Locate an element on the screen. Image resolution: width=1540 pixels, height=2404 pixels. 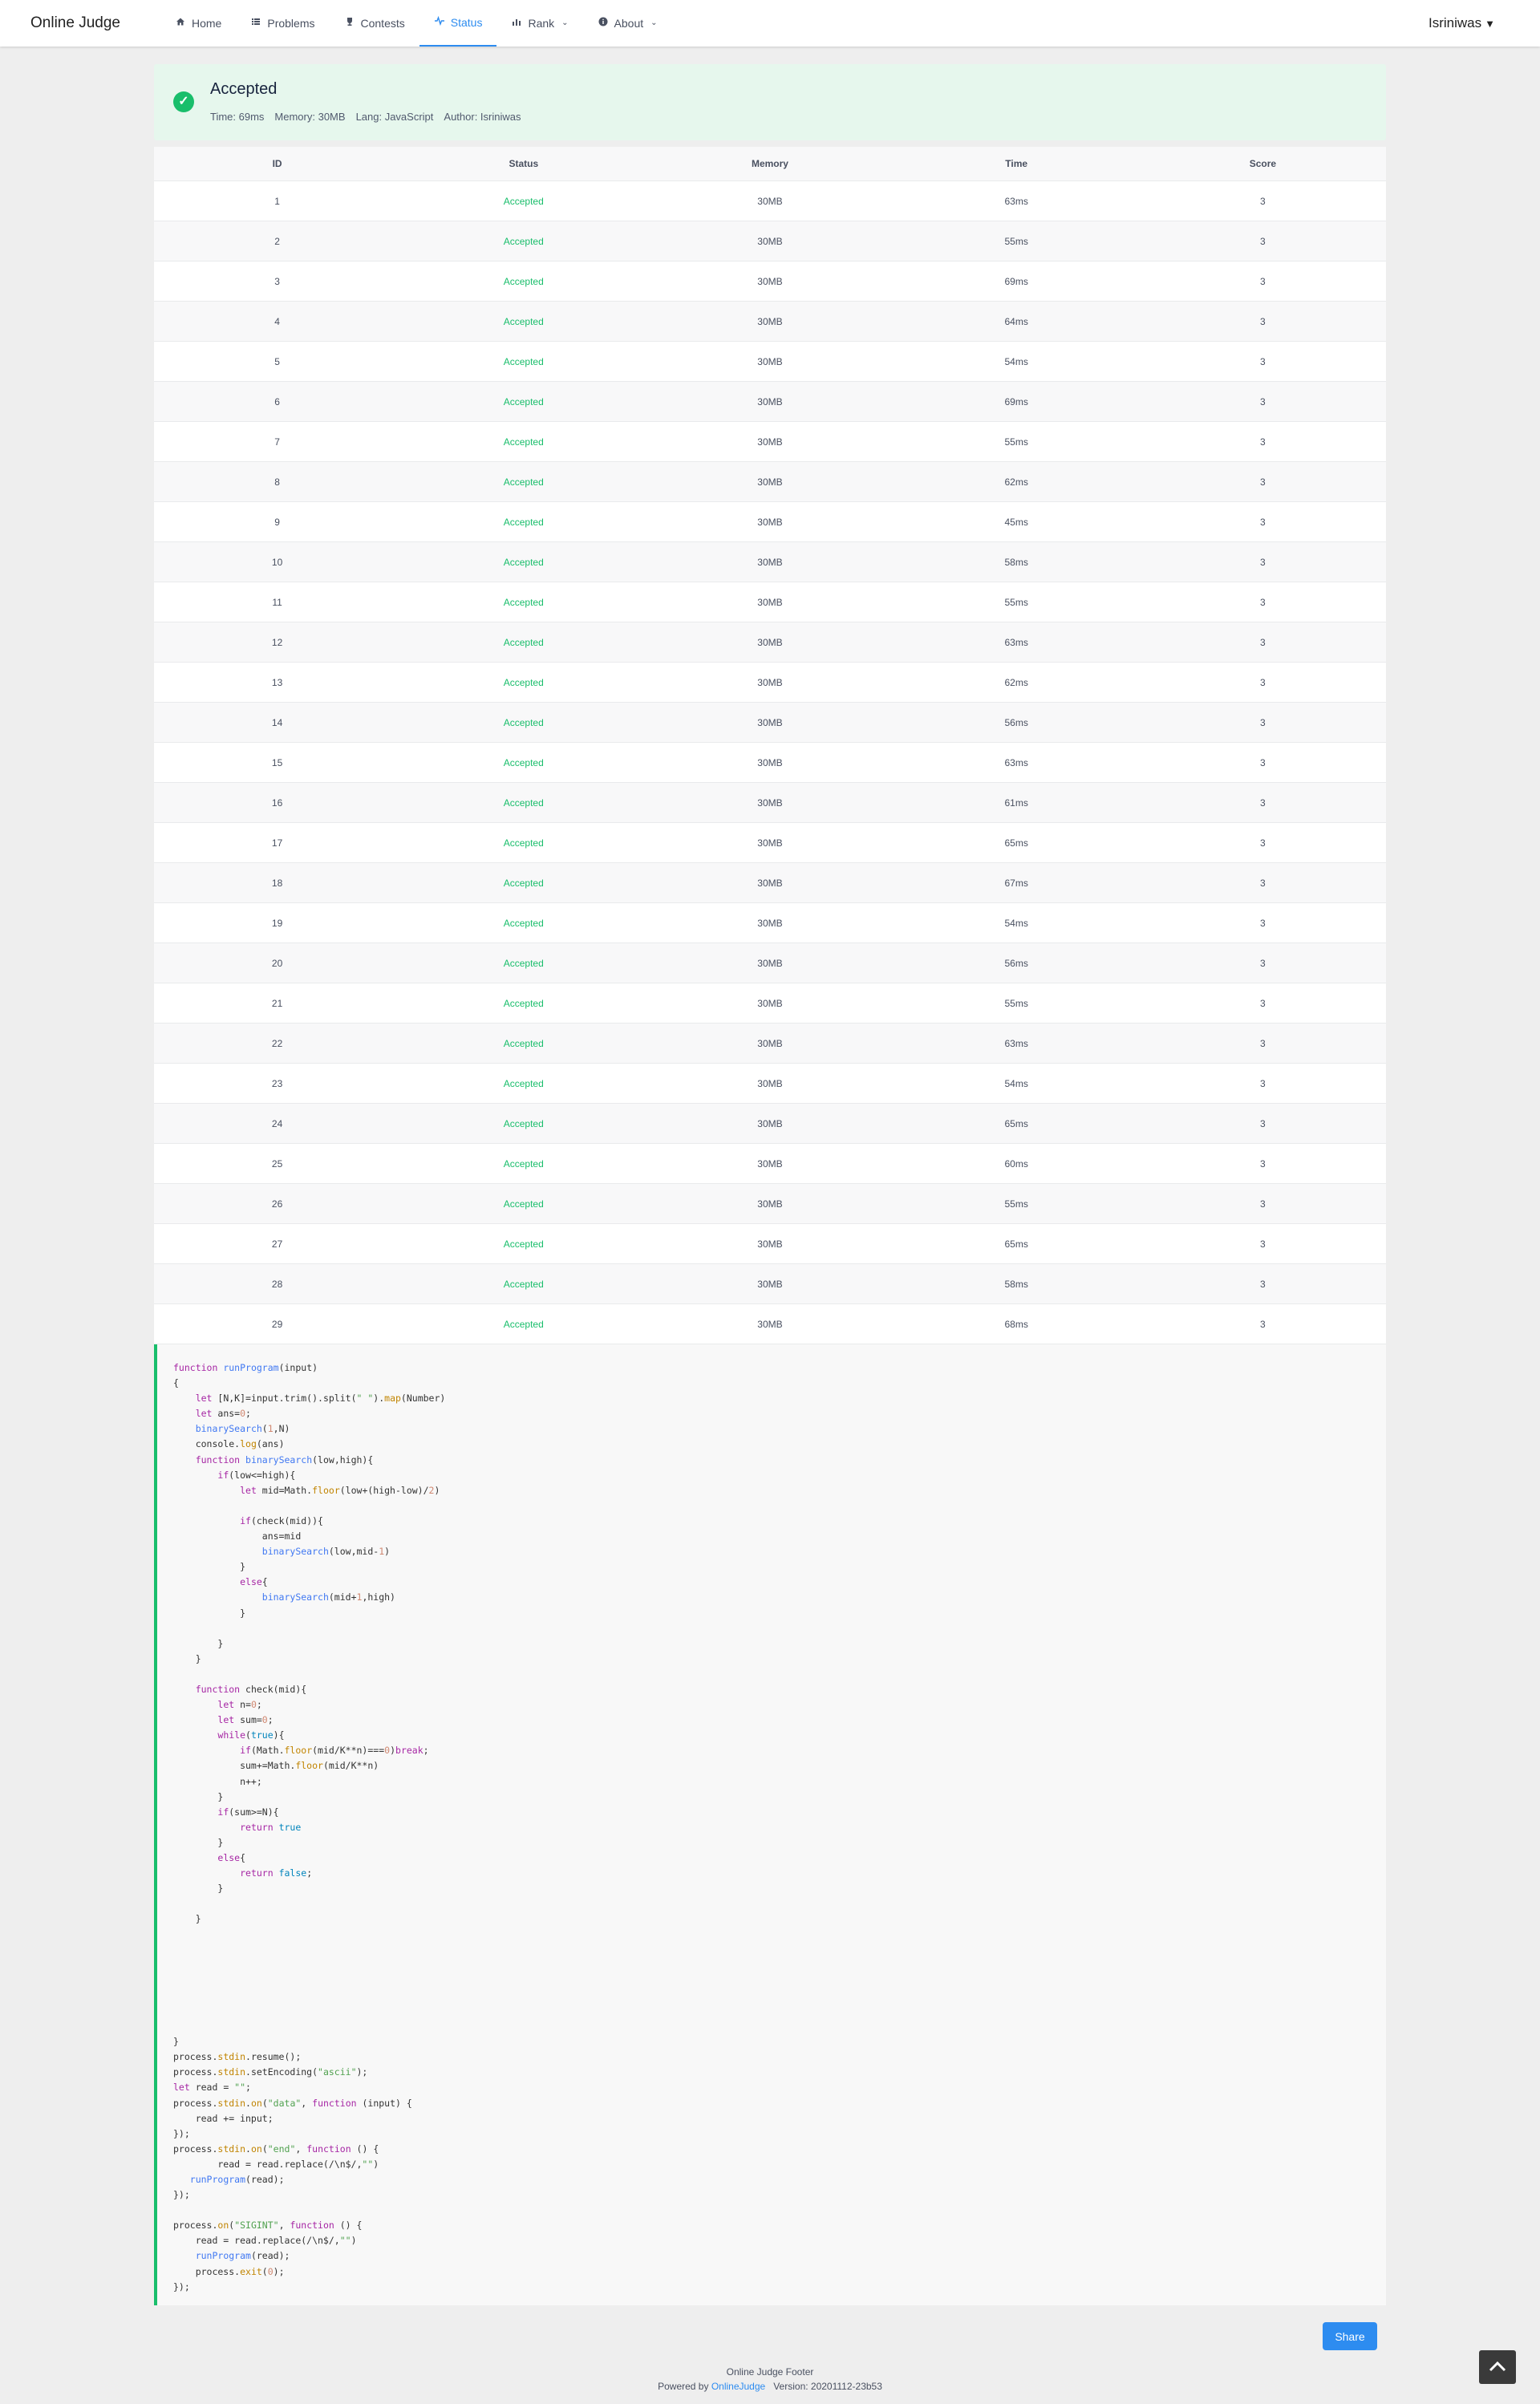
cell-time: 69ms is located at coordinates (1017, 281).